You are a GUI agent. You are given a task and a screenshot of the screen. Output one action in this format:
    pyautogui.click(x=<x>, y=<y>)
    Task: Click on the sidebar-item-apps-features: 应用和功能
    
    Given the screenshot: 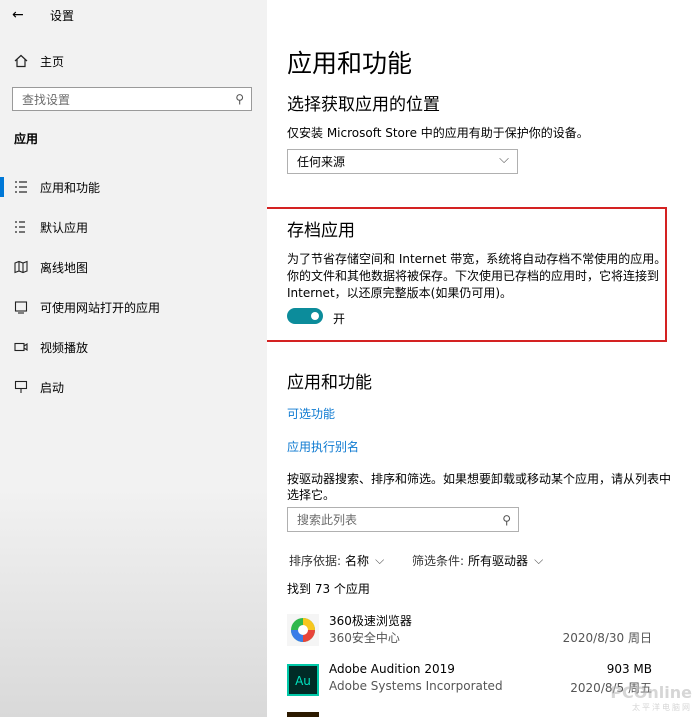 What is the action you would take?
    pyautogui.click(x=57, y=187)
    